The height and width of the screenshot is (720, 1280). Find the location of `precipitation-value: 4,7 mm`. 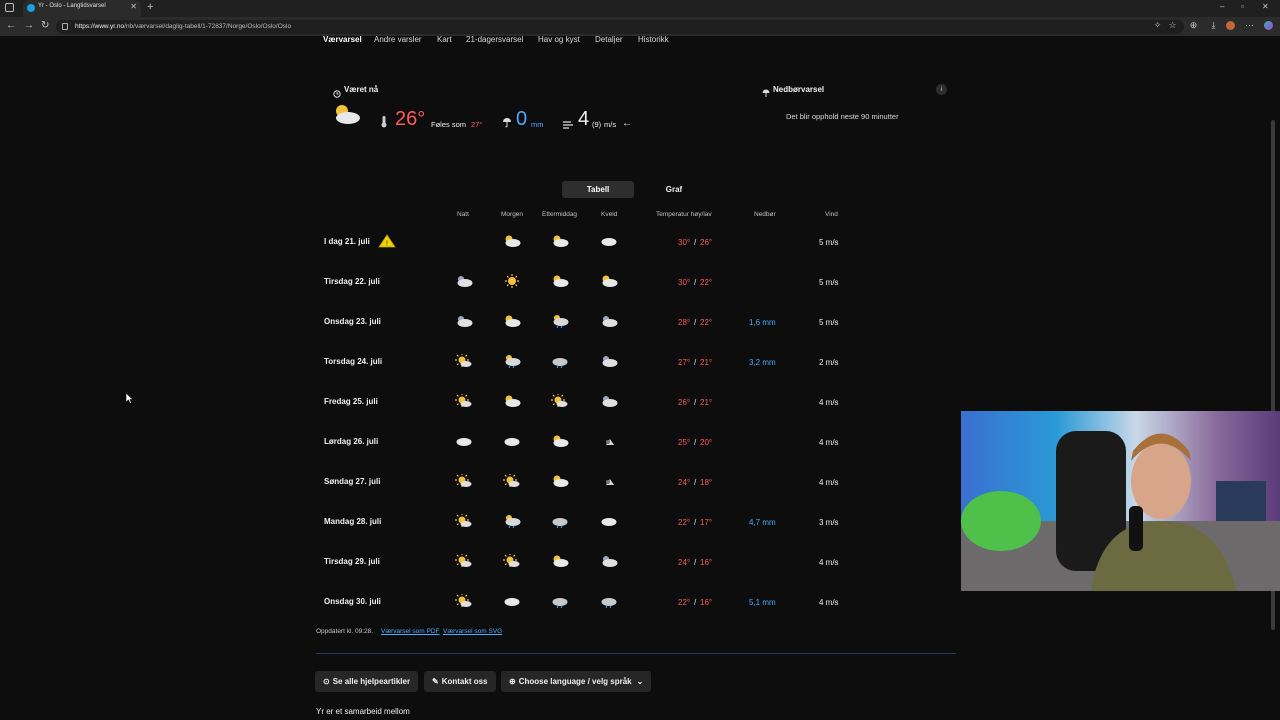

precipitation-value: 4,7 mm is located at coordinates (762, 522).